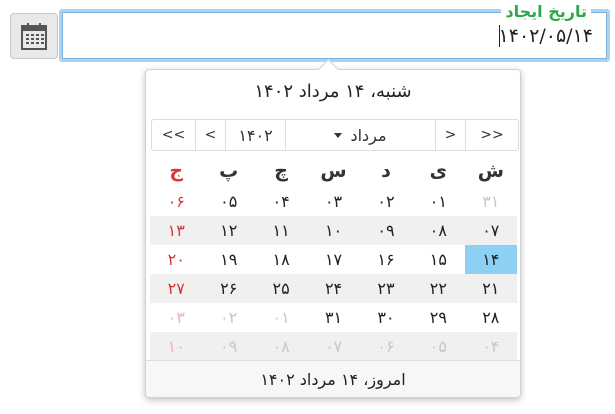  I want to click on selected-day-cell: ۱۴, so click(490, 259).